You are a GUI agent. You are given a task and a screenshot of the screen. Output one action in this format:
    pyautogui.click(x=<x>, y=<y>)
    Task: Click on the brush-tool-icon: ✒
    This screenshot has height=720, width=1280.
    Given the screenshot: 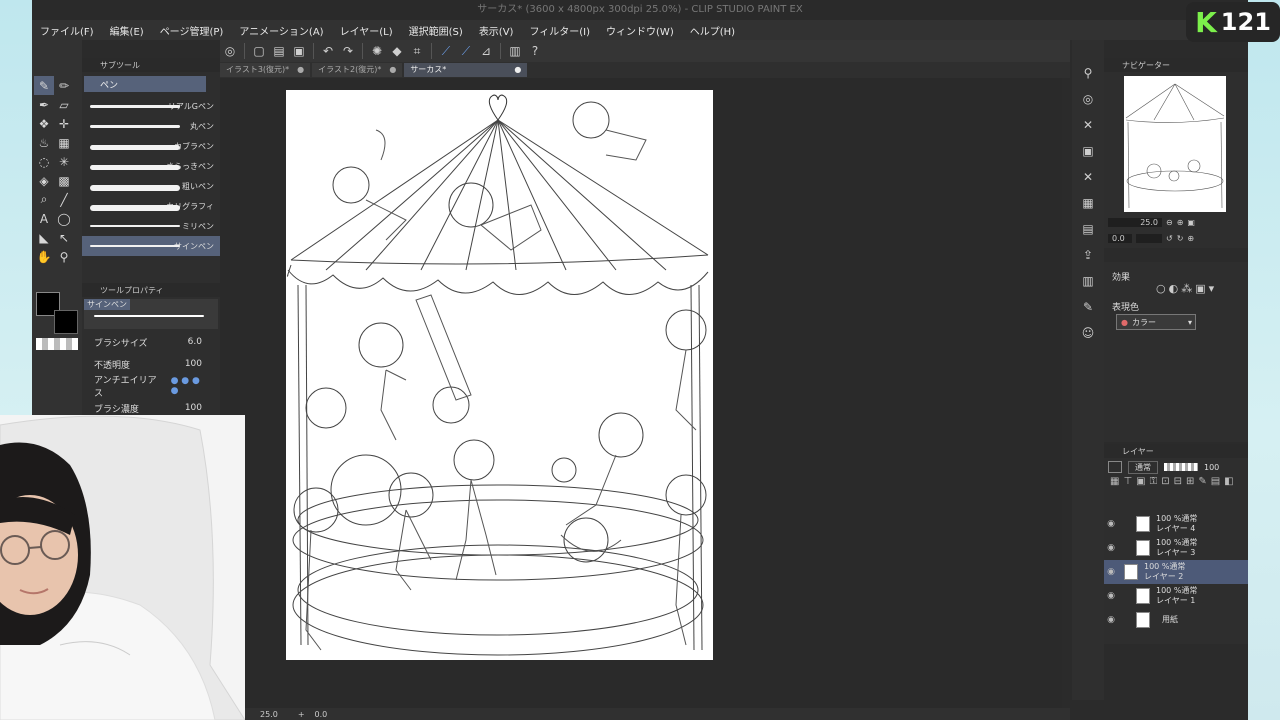 What is the action you would take?
    pyautogui.click(x=44, y=104)
    